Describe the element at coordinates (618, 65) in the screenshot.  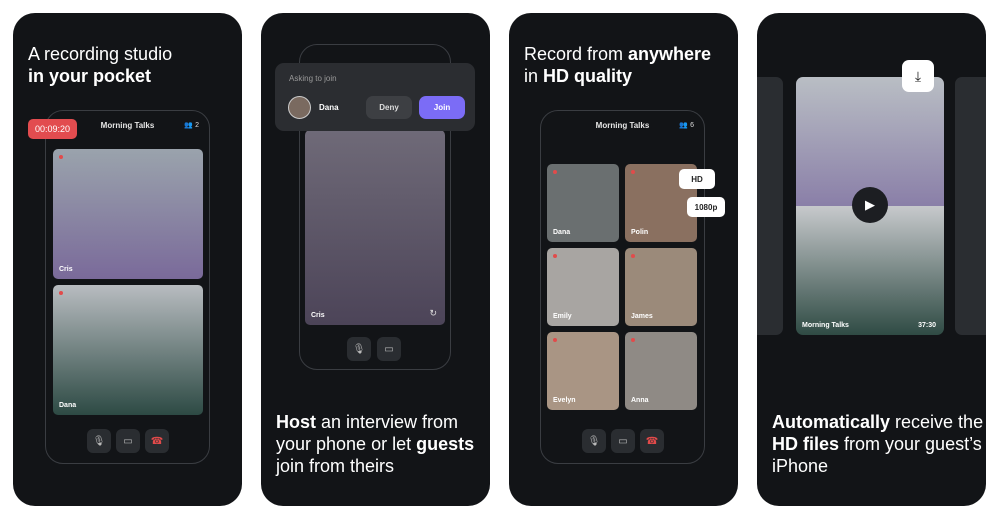
I see `card3-headline: Record from anywhere in HD quality` at that location.